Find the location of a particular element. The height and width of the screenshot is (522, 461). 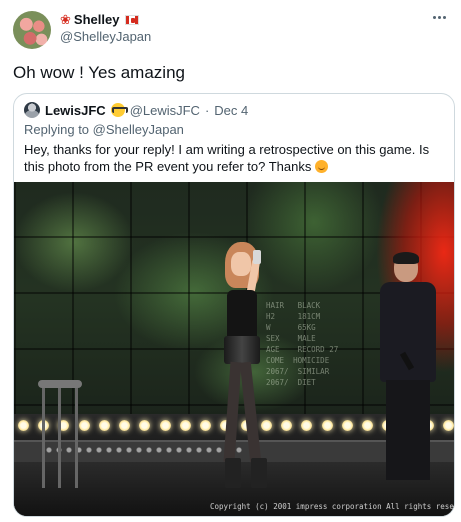

quoted-handle: @LewisJFC is located at coordinates (165, 110).